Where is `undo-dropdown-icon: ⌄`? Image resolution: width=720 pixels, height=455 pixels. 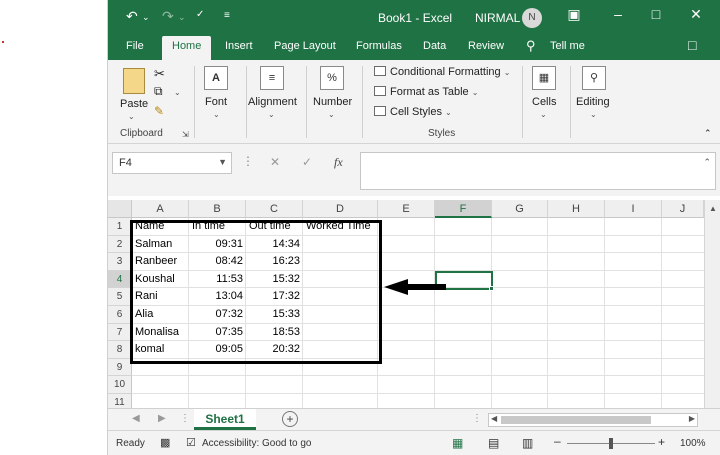
undo-dropdown-icon: ⌄ is located at coordinates (146, 17).